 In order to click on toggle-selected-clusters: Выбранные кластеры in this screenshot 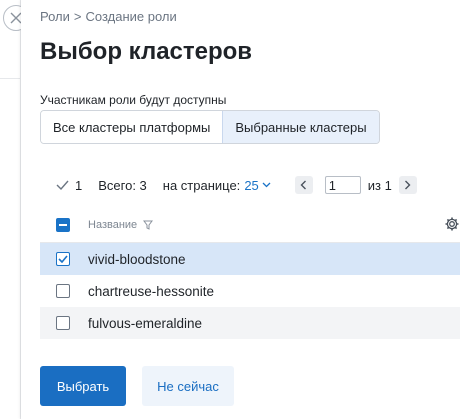, I will do `click(300, 127)`.